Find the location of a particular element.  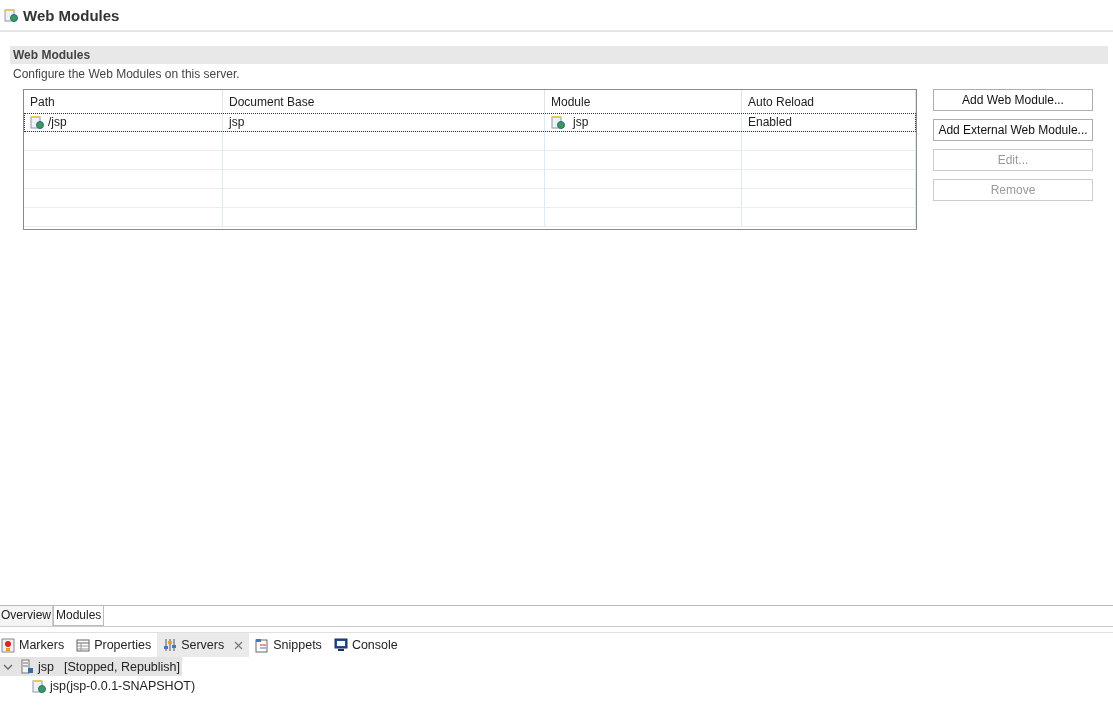

column-header: Document Base is located at coordinates (384, 101).